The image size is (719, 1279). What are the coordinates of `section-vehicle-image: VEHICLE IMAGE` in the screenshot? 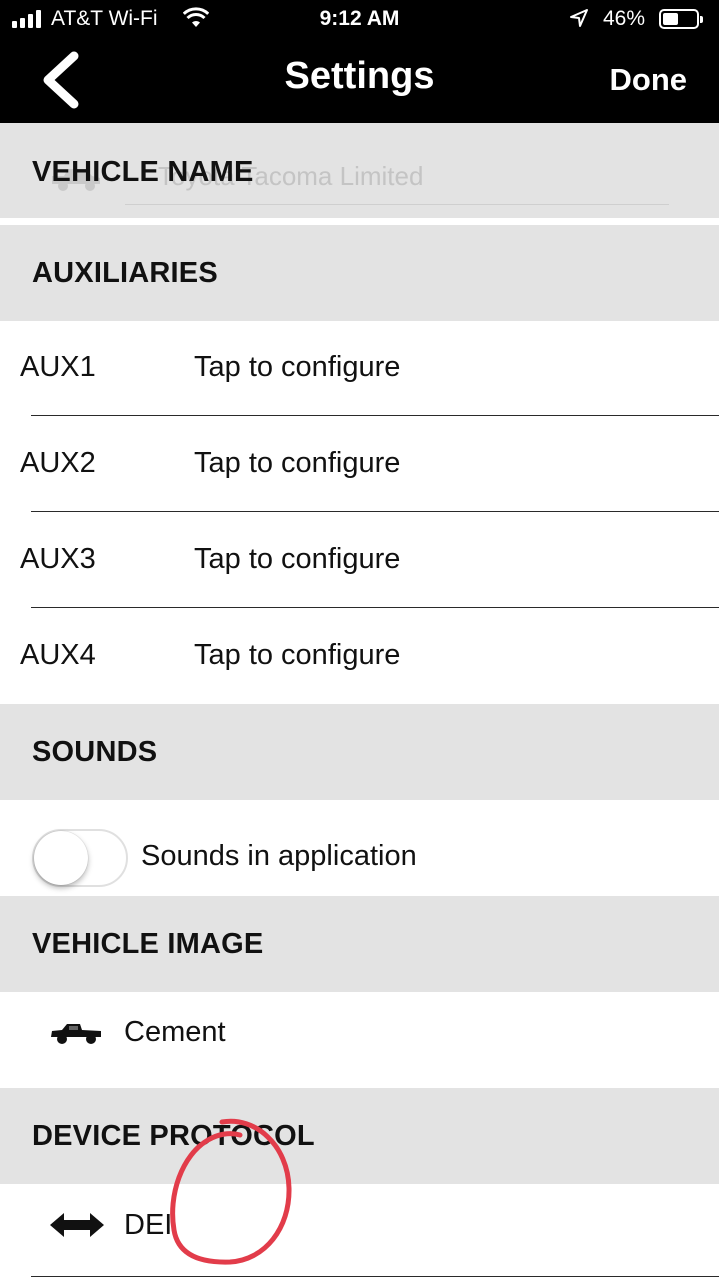 It's located at (359, 944).